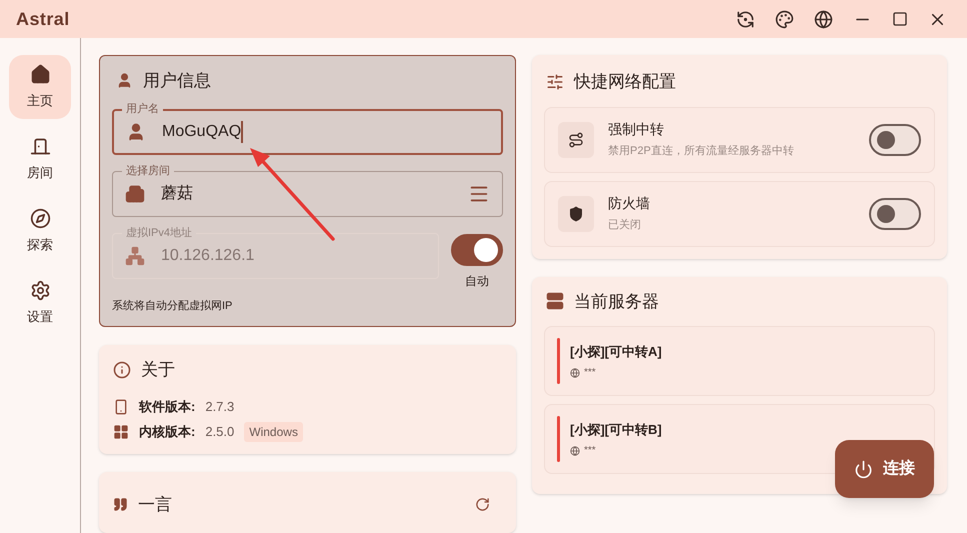 The height and width of the screenshot is (533, 967). What do you see at coordinates (739, 361) in the screenshot?
I see `server-item: [小探][可中转A] ***` at bounding box center [739, 361].